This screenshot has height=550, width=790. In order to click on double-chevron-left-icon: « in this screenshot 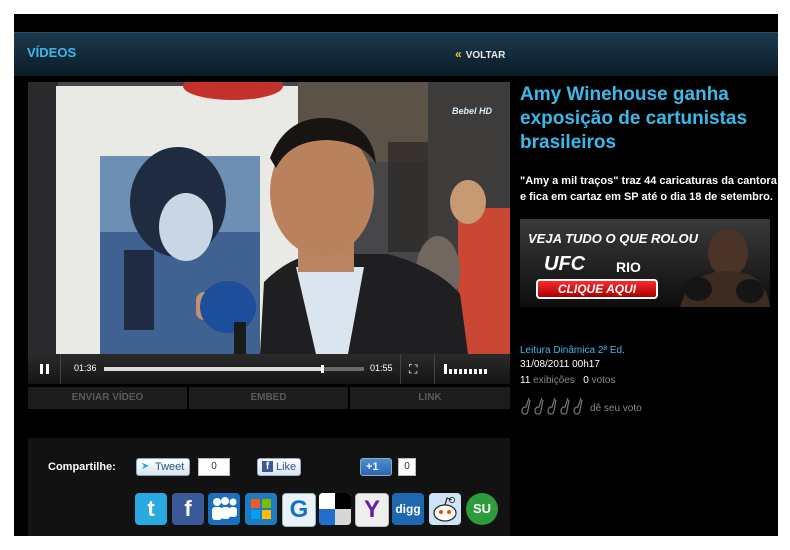, I will do `click(458, 54)`.